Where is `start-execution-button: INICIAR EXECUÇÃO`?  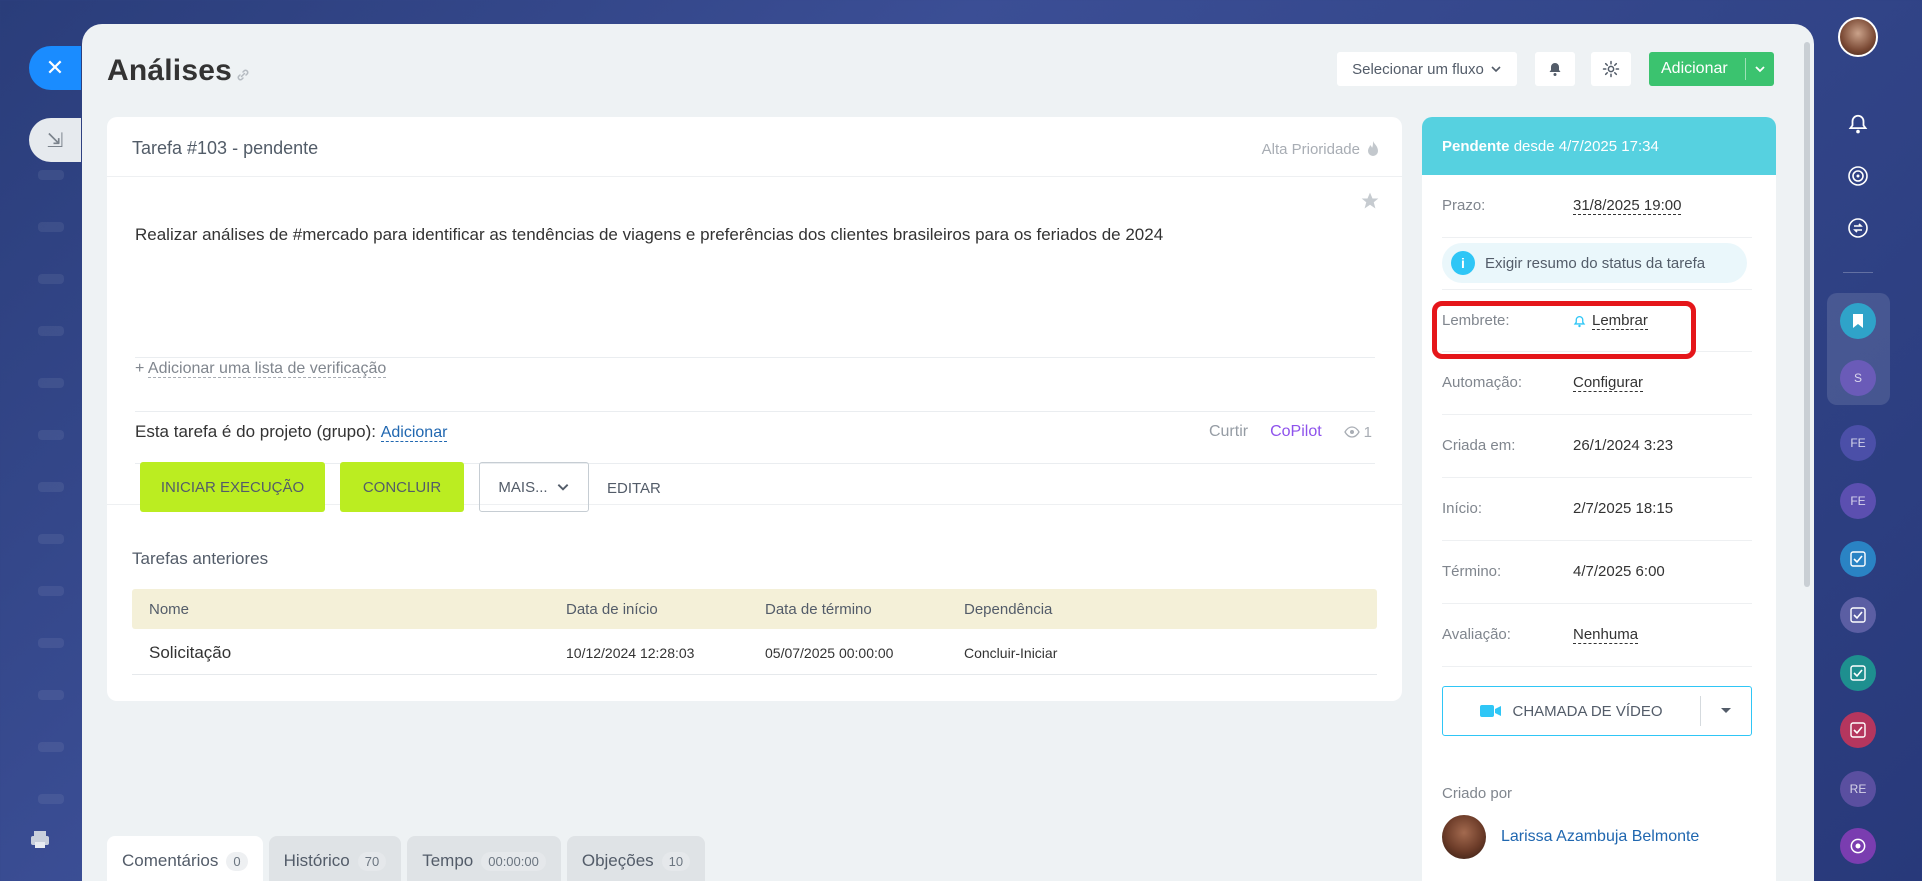 start-execution-button: INICIAR EXECUÇÃO is located at coordinates (232, 487).